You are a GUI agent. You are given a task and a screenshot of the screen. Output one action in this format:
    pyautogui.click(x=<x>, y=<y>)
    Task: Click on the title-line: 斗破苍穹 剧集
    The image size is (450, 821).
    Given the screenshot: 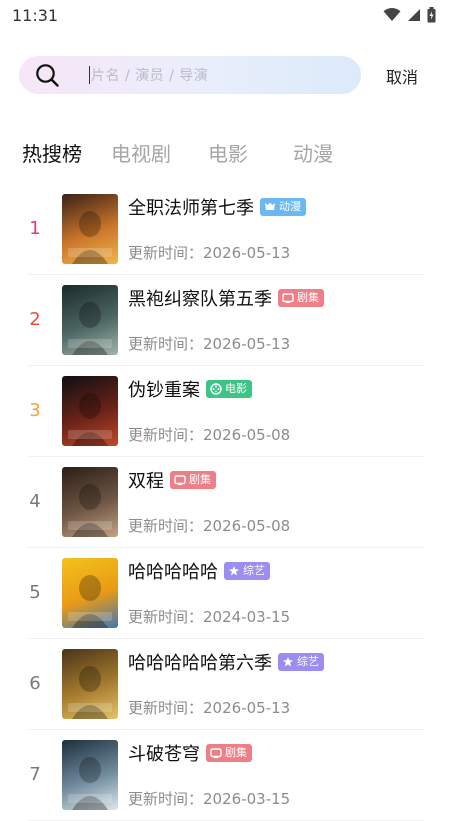 What is the action you would take?
    pyautogui.click(x=190, y=753)
    